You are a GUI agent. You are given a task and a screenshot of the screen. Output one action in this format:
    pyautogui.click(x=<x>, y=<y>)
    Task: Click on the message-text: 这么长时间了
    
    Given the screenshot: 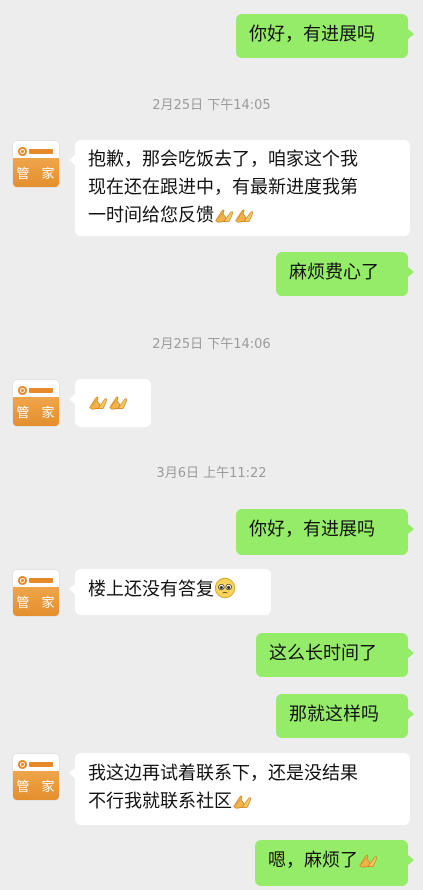 What is the action you would take?
    pyautogui.click(x=323, y=653)
    